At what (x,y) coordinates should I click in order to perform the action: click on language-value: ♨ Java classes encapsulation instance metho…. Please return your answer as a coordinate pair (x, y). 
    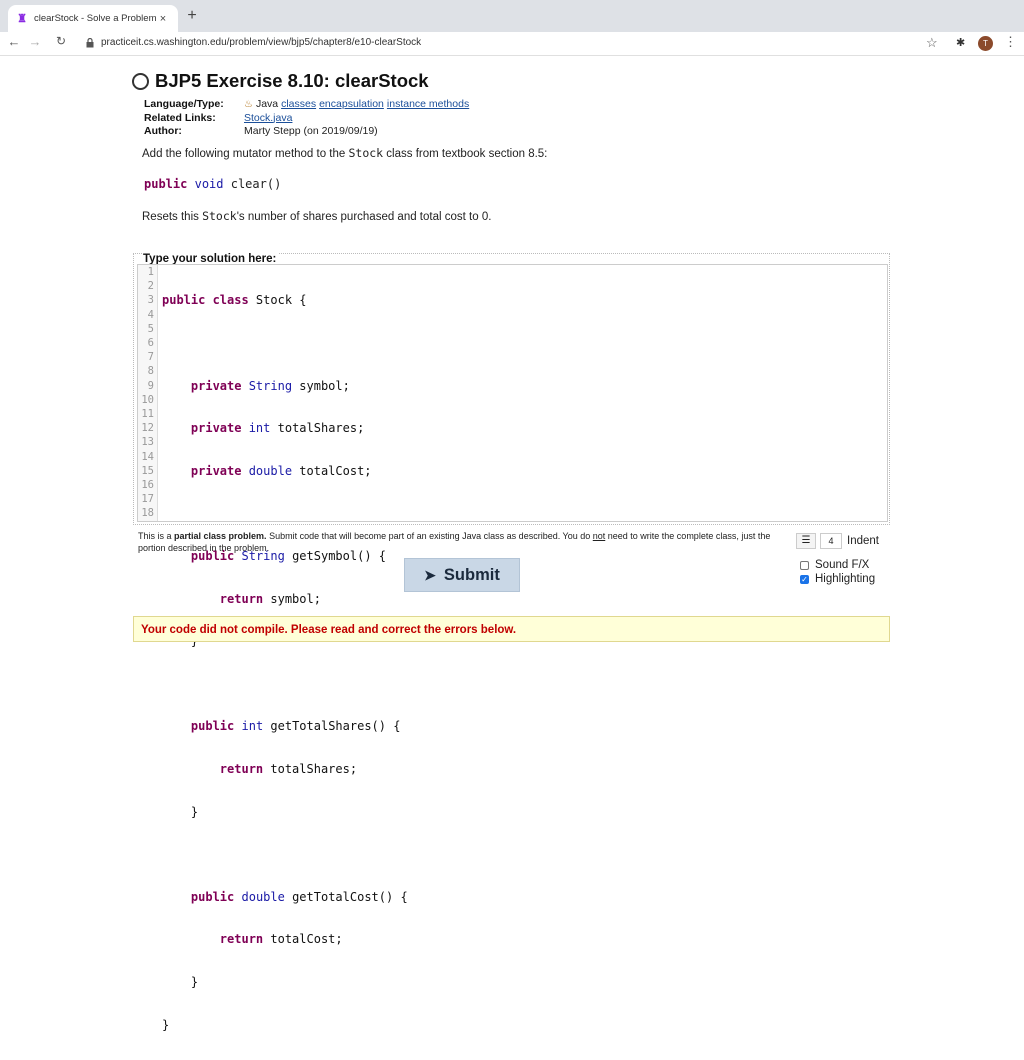
    Looking at the image, I should click on (358, 105).